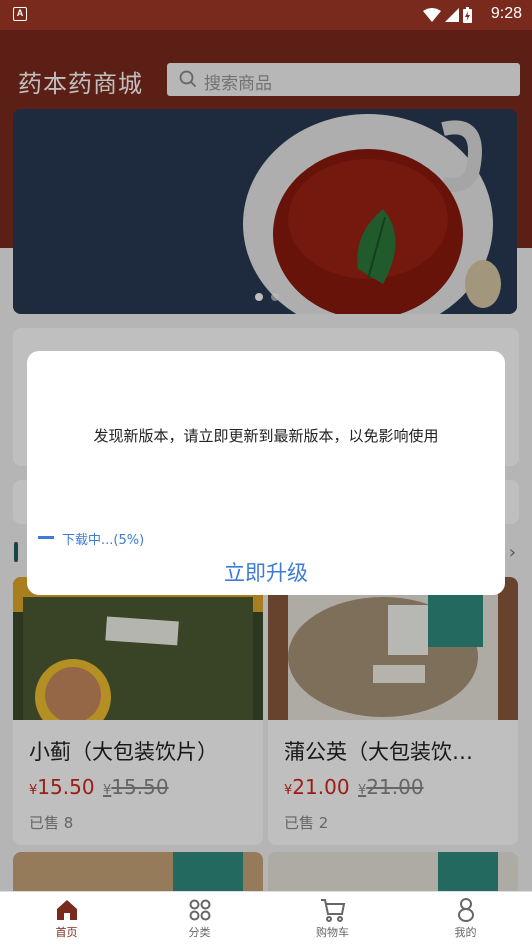 This screenshot has width=532, height=946. Describe the element at coordinates (66, 910) in the screenshot. I see `home-icon` at that location.